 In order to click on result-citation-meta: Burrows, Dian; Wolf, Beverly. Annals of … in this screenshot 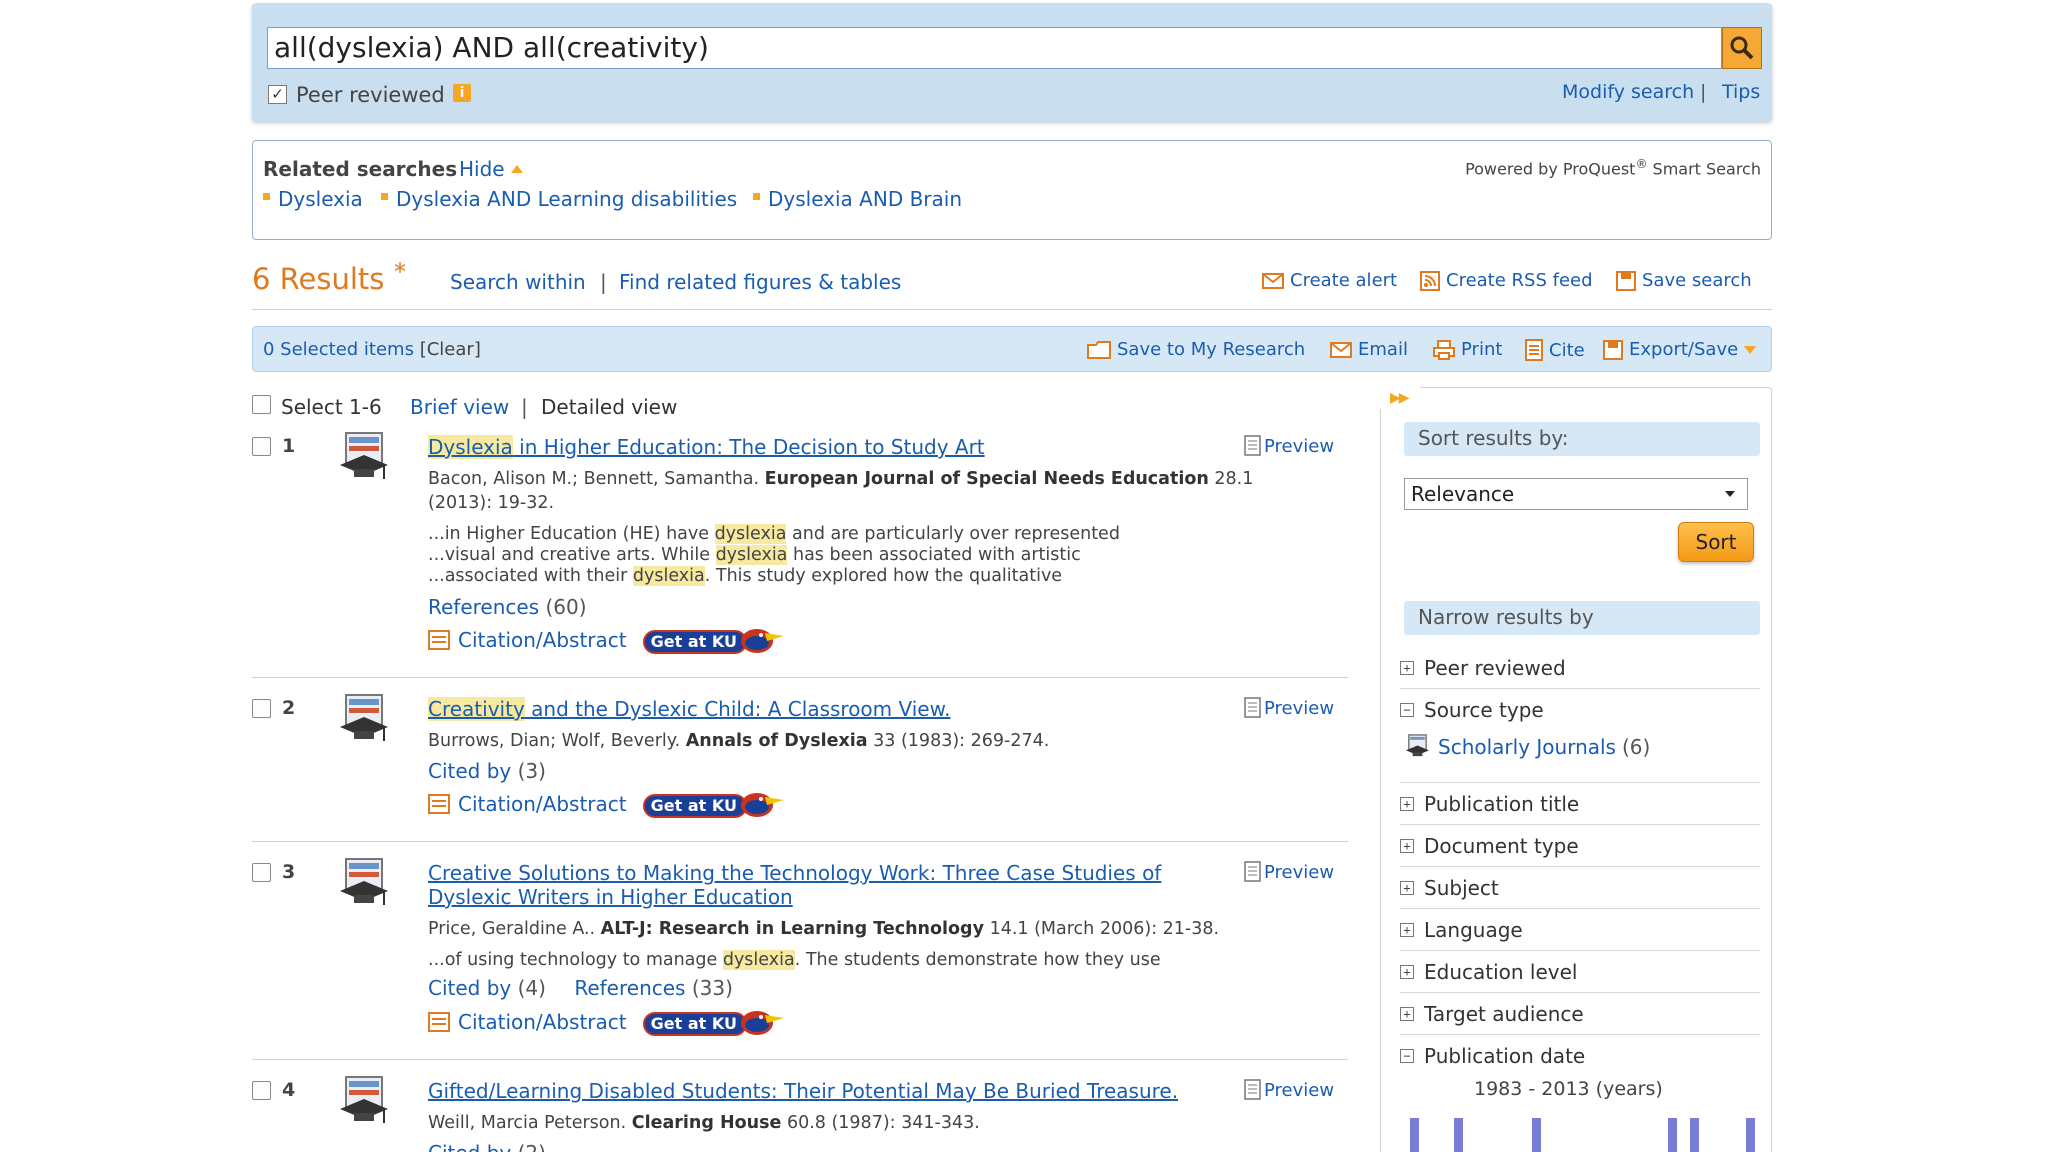, I will do `click(739, 741)`.